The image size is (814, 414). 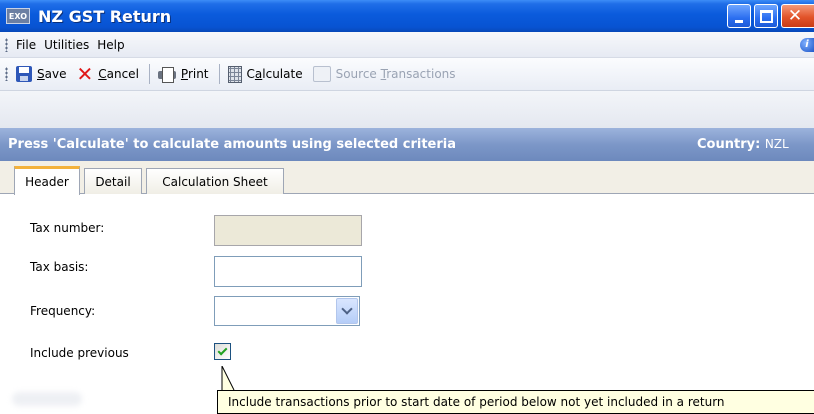 What do you see at coordinates (288, 271) in the screenshot?
I see `tax-basis-field` at bounding box center [288, 271].